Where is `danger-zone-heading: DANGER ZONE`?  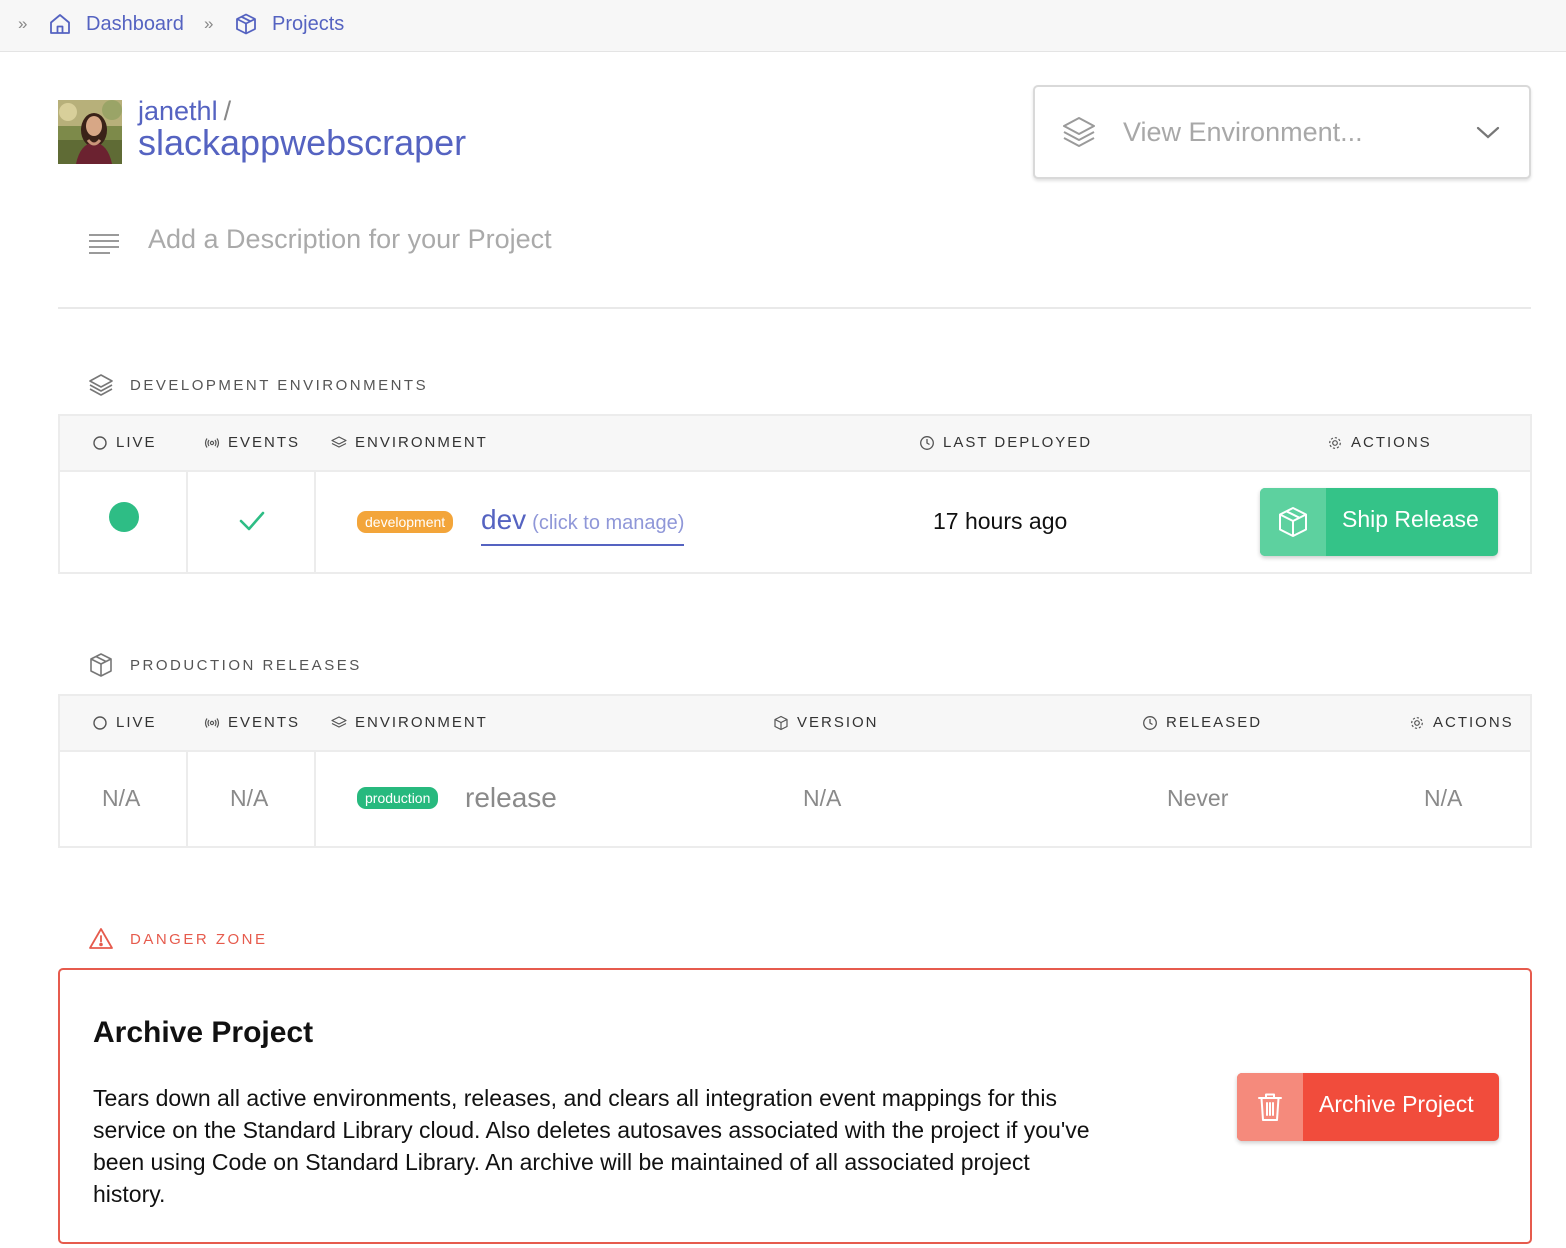
danger-zone-heading: DANGER ZONE is located at coordinates (178, 939).